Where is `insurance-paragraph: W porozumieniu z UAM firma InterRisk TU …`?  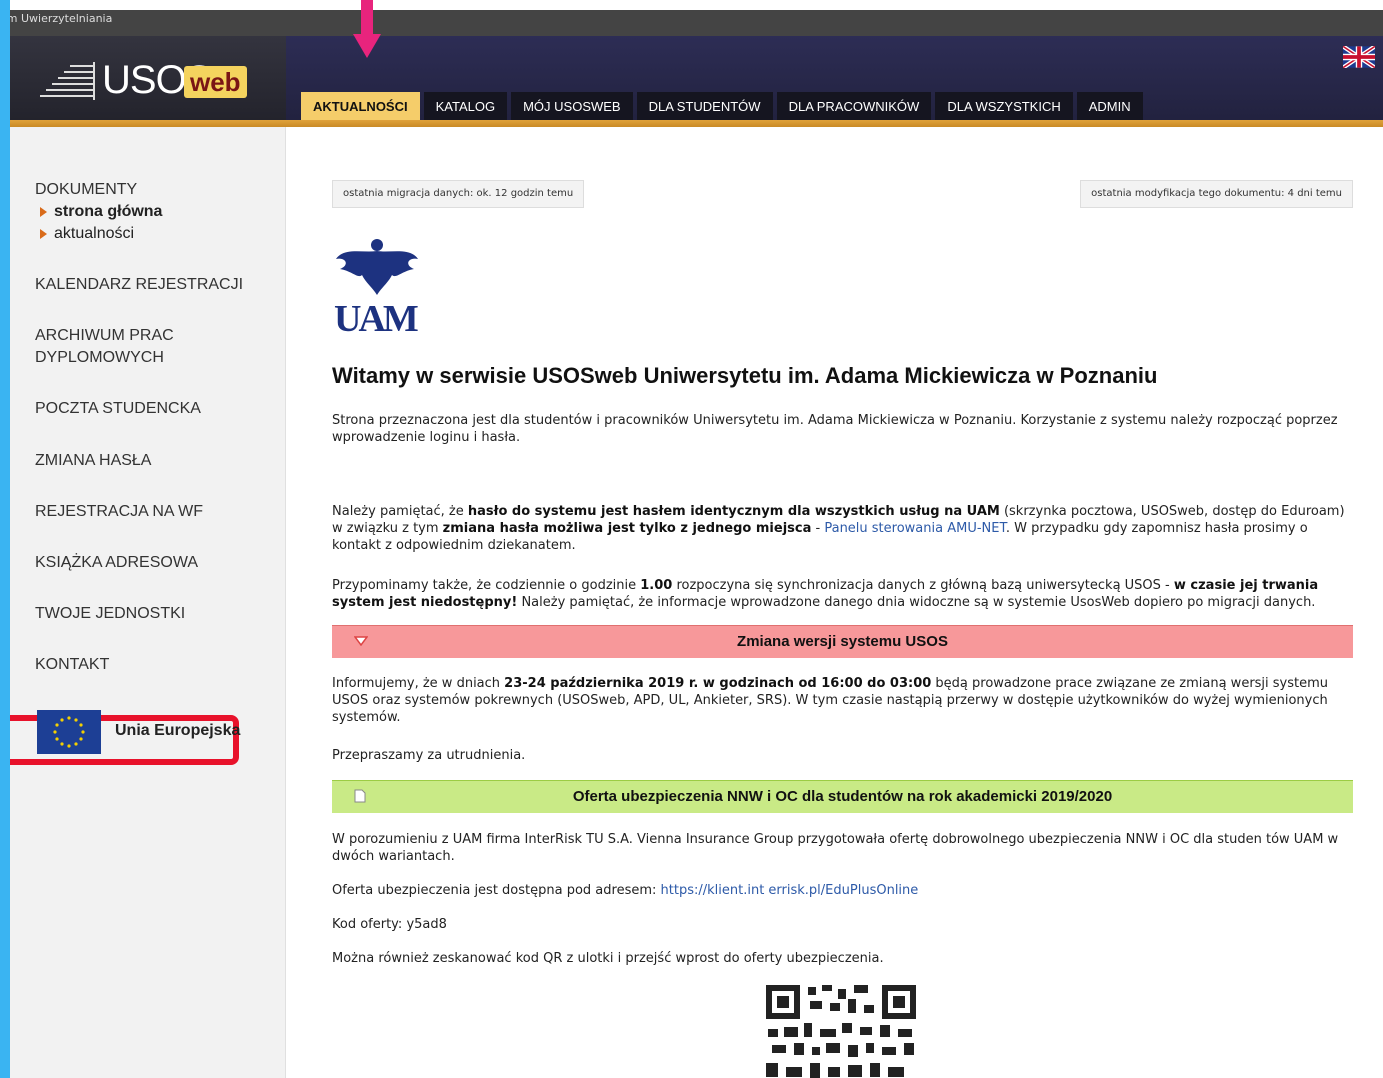
insurance-paragraph: W porozumieniu z UAM firma InterRisk TU … is located at coordinates (835, 848).